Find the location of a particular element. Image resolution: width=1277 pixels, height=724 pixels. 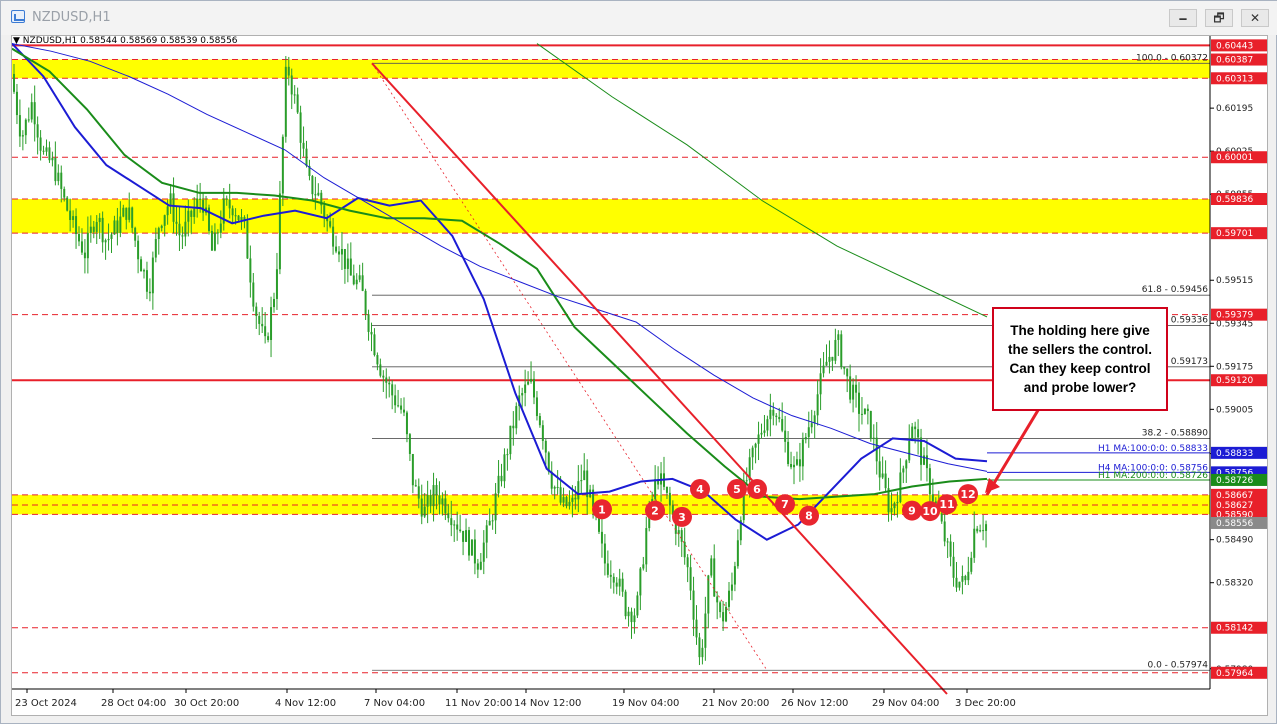

marker-label-6: 6 is located at coordinates (757, 489).